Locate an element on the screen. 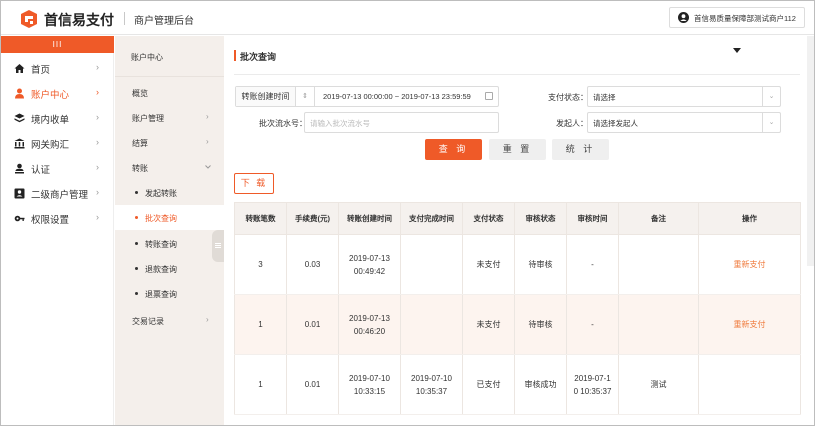 The height and width of the screenshot is (426, 815). pay-status-cell: 未支付 is located at coordinates (488, 264).